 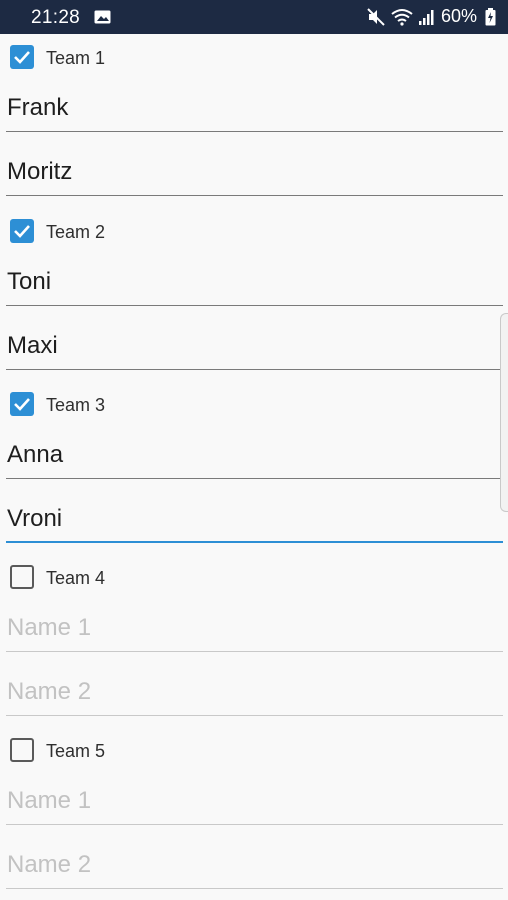 What do you see at coordinates (458, 16) in the screenshot?
I see `battery-percent: 60%` at bounding box center [458, 16].